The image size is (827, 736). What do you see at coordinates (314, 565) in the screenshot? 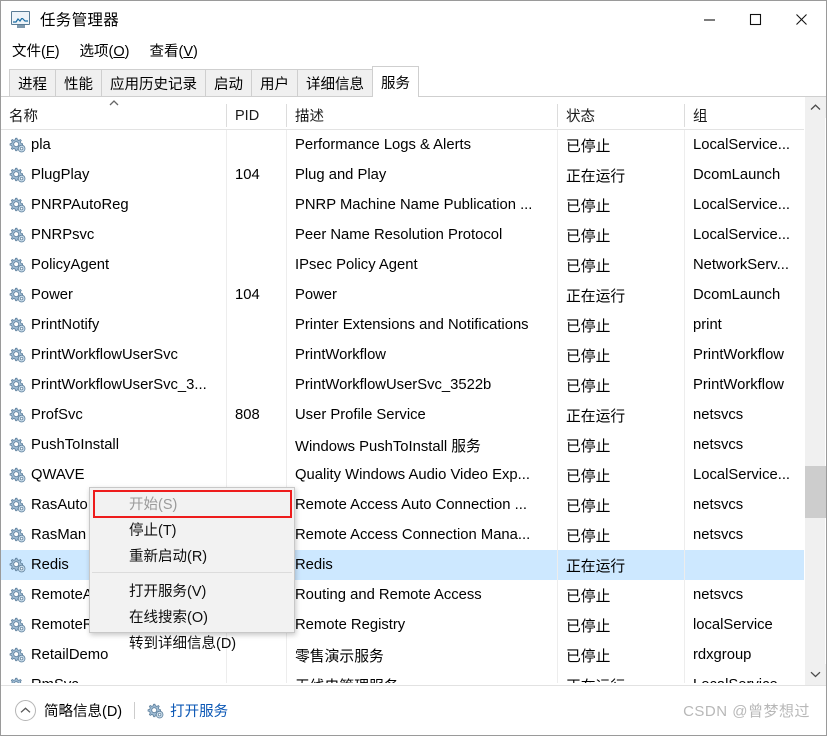
I see `cell-text: Redis` at bounding box center [314, 565].